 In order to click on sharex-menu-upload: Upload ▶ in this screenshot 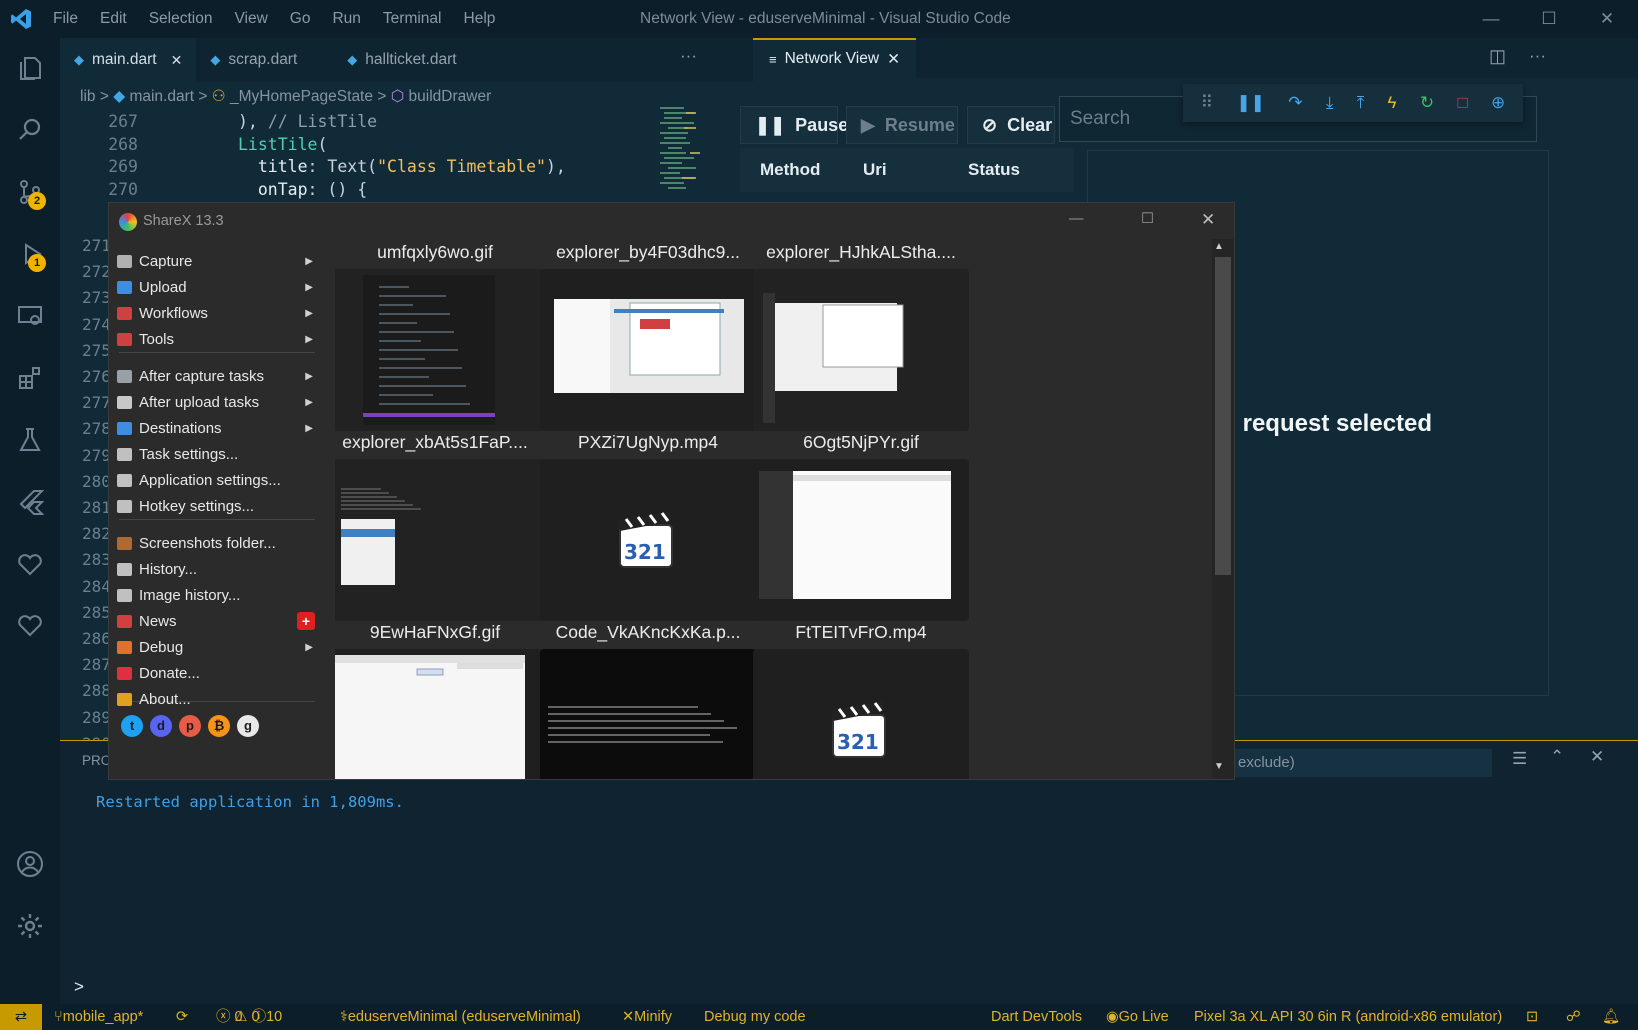, I will do `click(215, 287)`.